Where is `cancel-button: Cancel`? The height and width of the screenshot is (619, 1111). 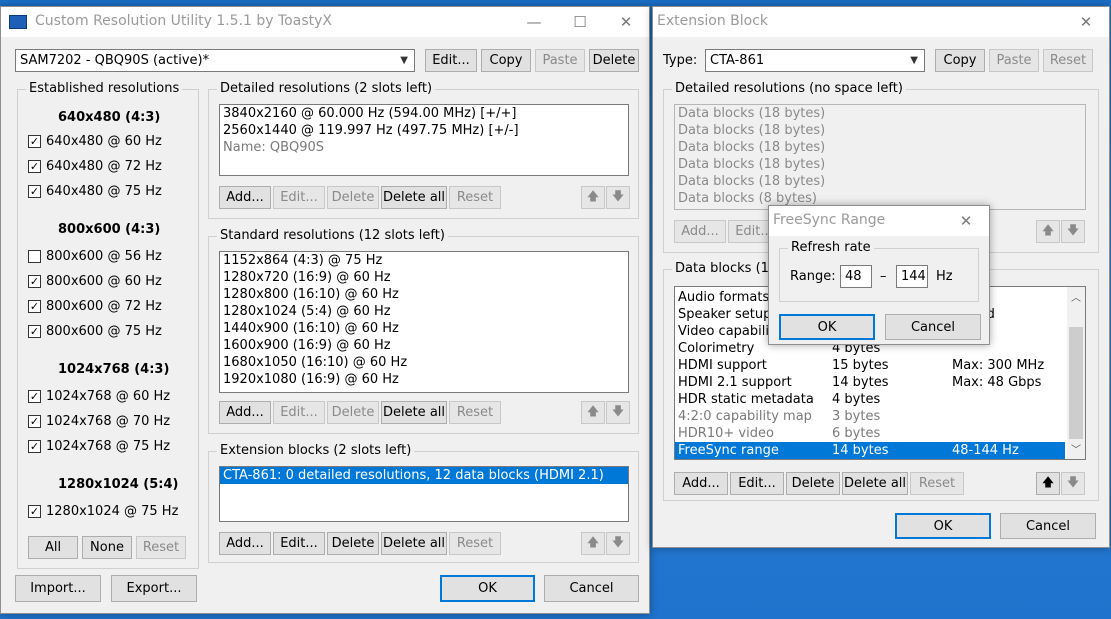 cancel-button: Cancel is located at coordinates (591, 588).